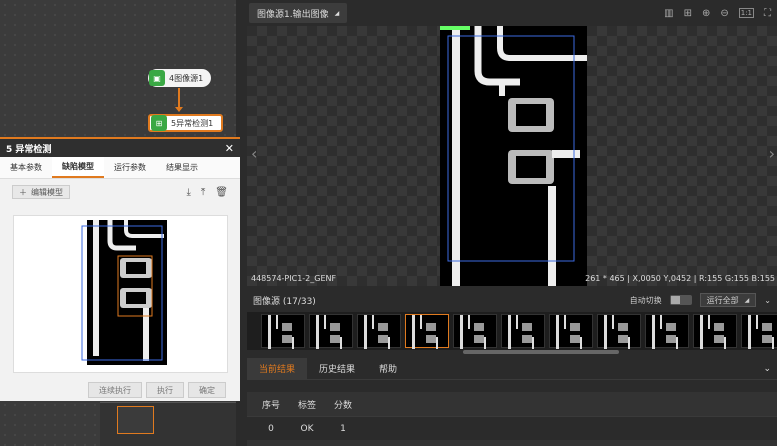 The image size is (777, 446). I want to click on image-source-select: 图像源1.输出图像 ◢, so click(298, 13).